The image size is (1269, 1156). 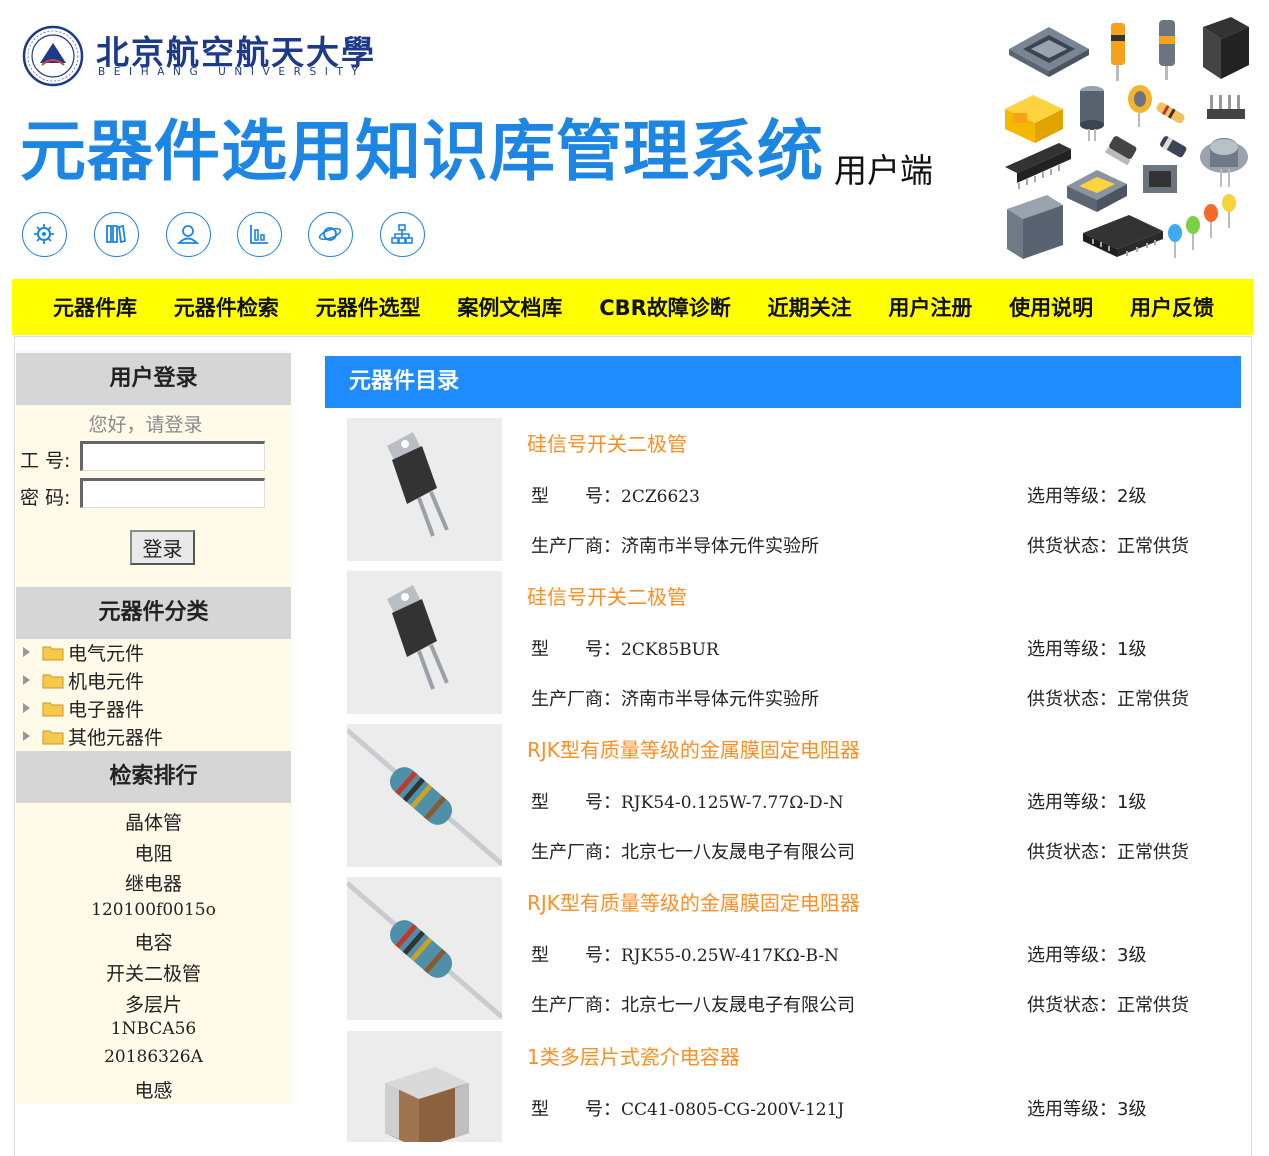 I want to click on books-icon, so click(x=116, y=234).